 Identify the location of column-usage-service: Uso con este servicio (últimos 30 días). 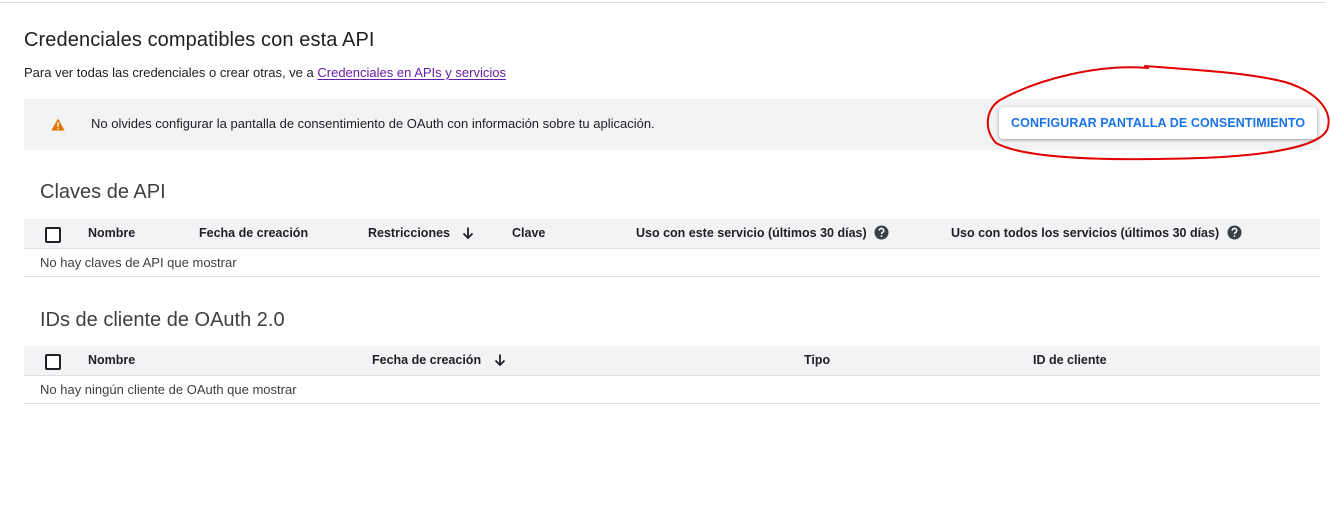
(762, 233).